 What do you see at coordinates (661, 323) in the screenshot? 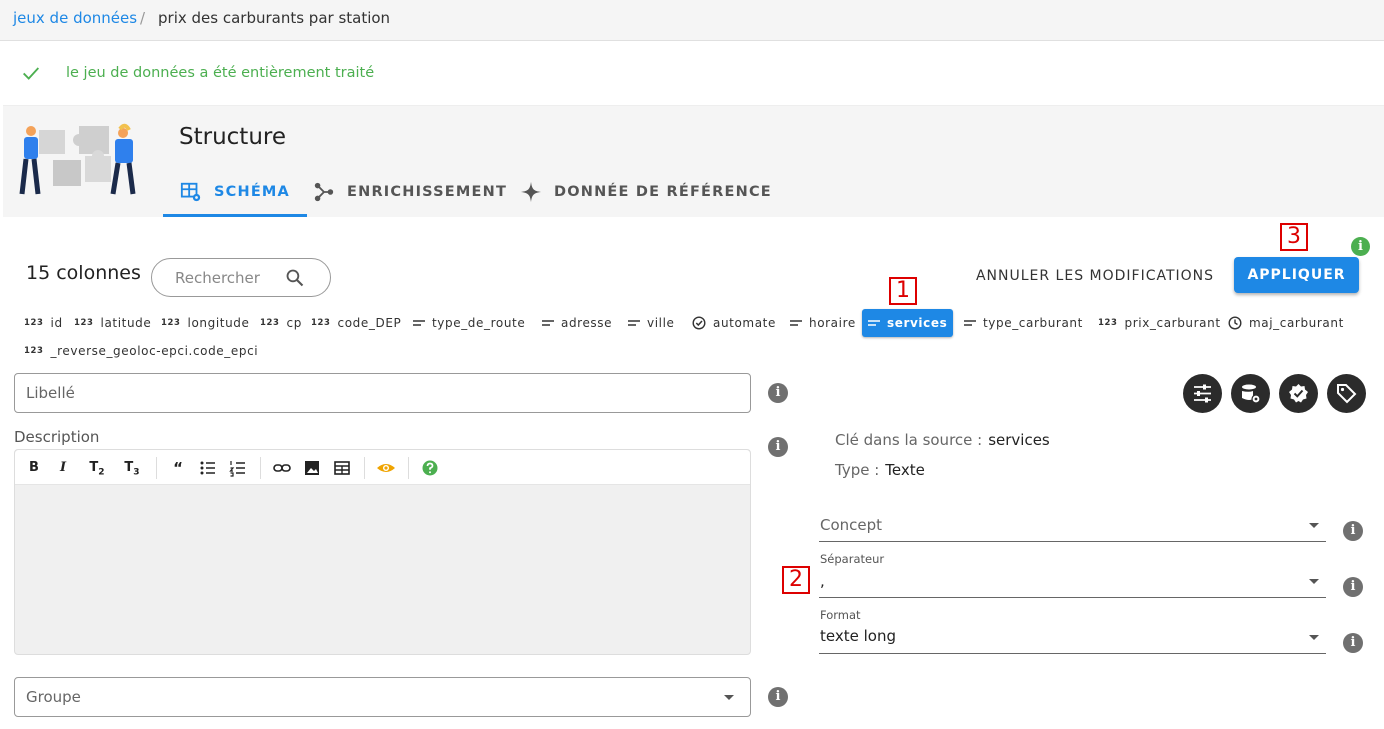
I see `column-chip-label: ville` at bounding box center [661, 323].